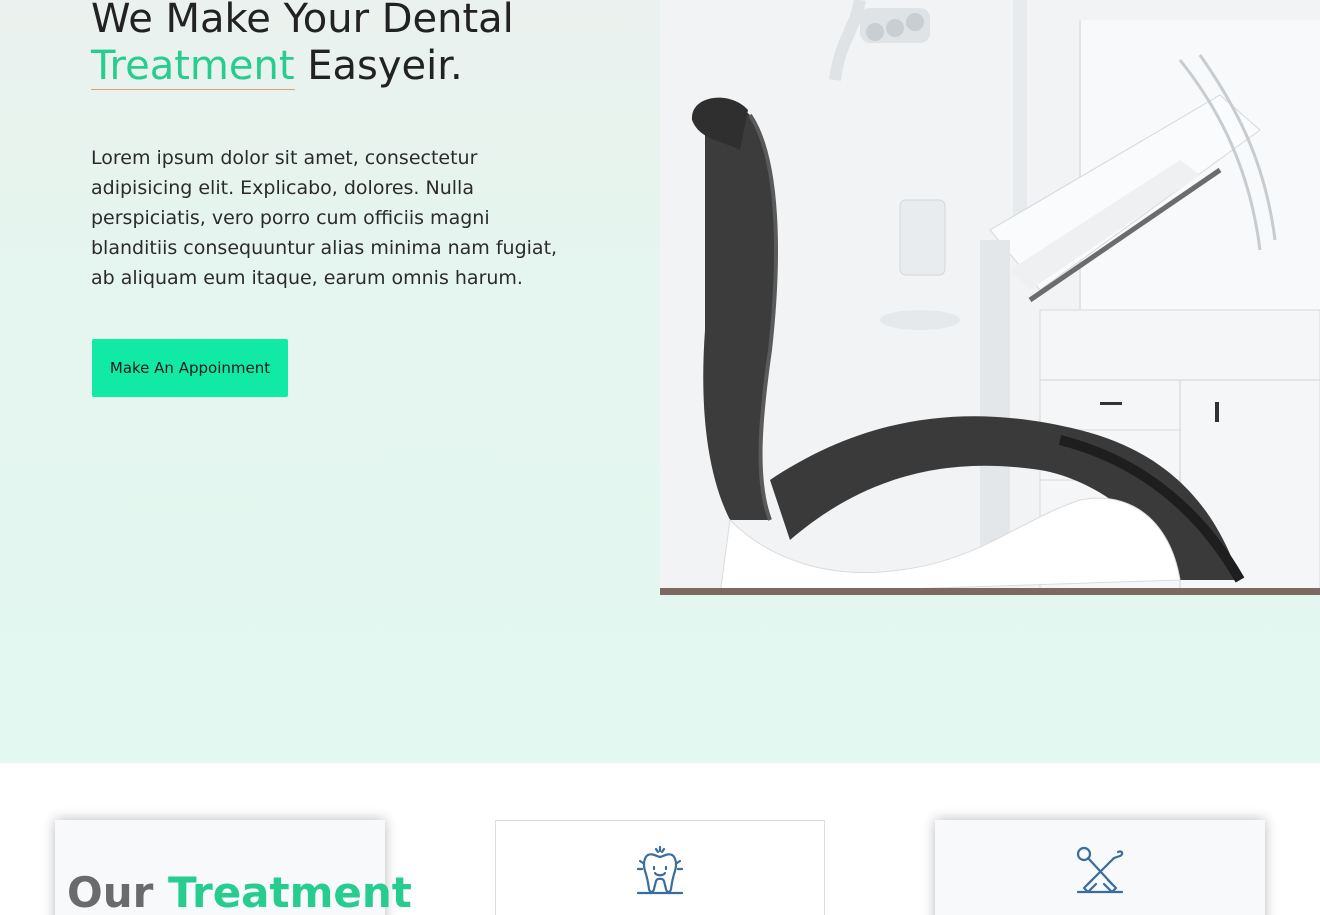 The width and height of the screenshot is (1320, 915). Describe the element at coordinates (302, 21) in the screenshot. I see `hero-title-line1: We Make Your Dental` at that location.